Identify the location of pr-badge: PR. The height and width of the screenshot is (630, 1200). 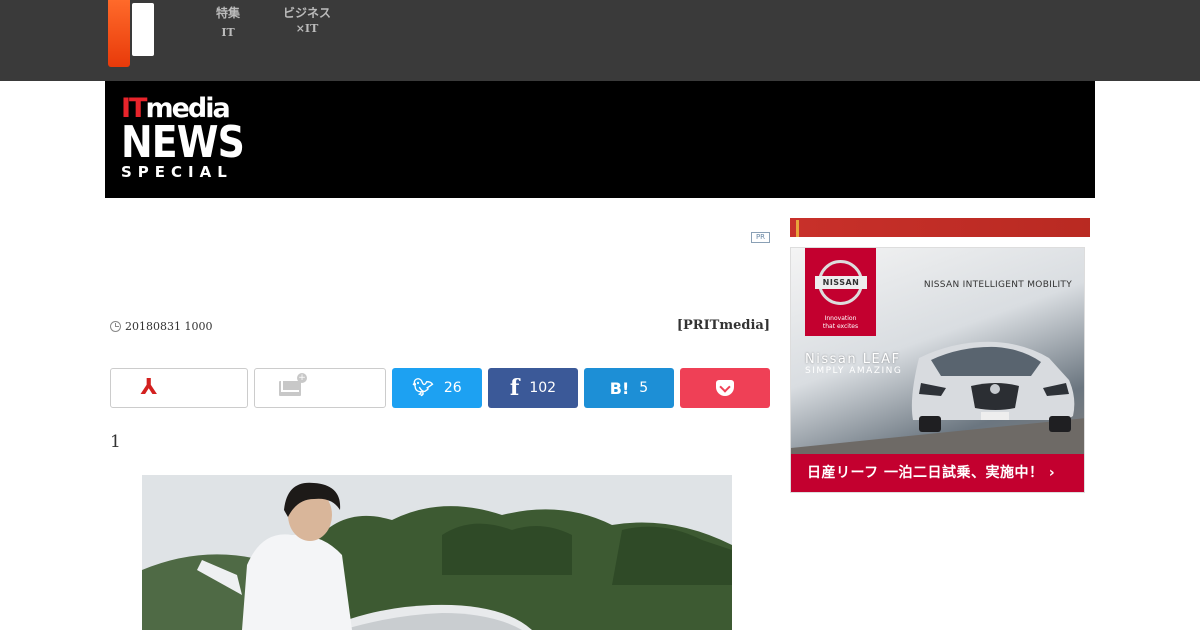
(760, 237).